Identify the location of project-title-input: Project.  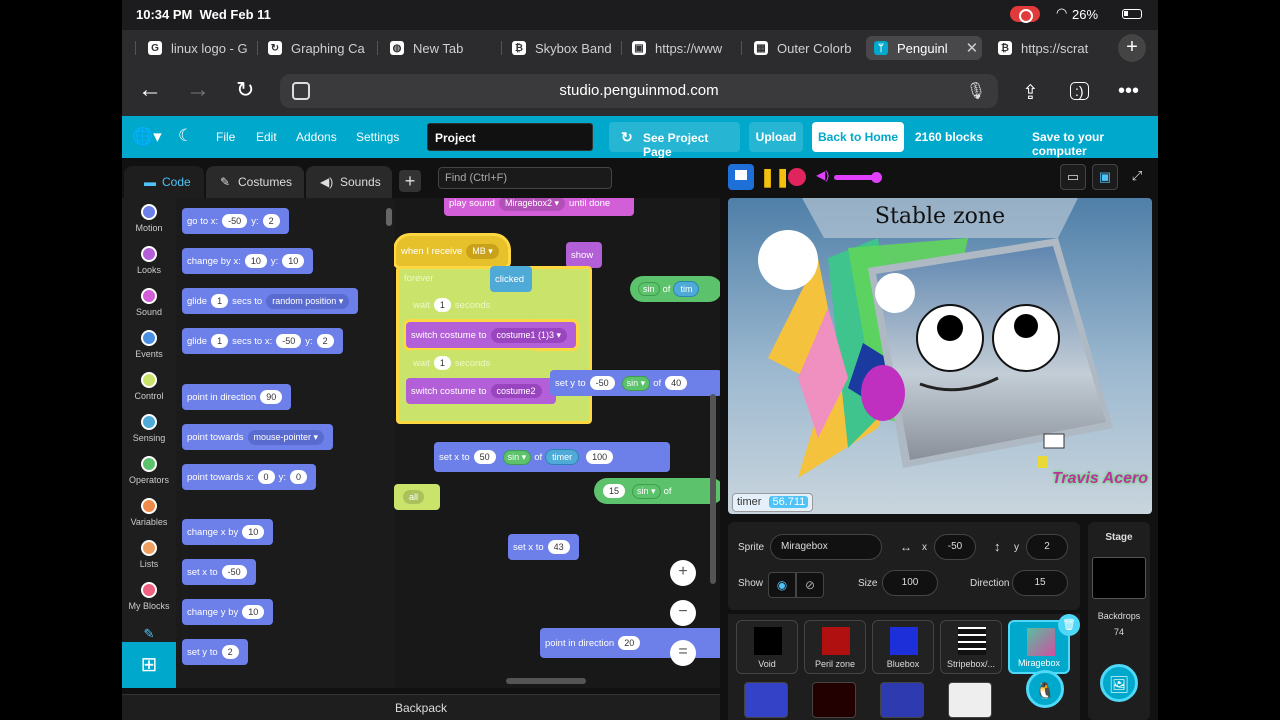
(510, 137).